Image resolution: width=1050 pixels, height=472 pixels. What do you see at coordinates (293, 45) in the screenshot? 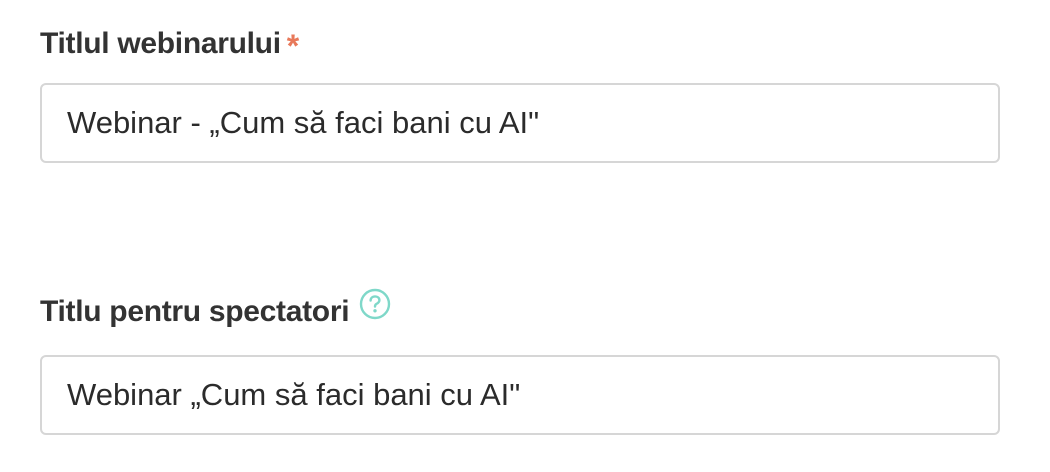
I see `required-asterisk-icon: *` at bounding box center [293, 45].